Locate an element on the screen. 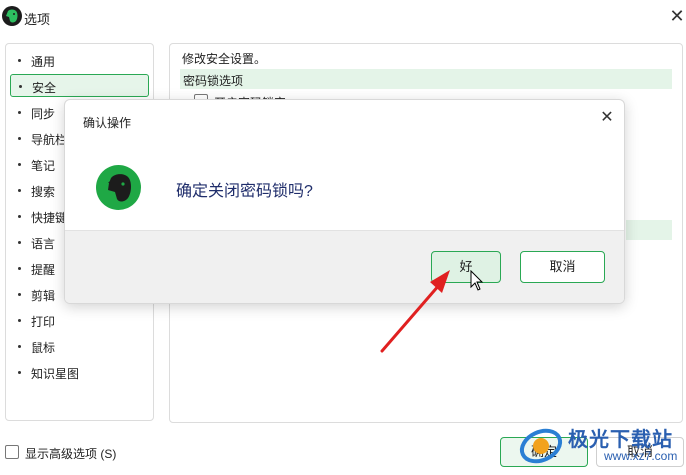 The image size is (686, 475). sidebar-item-label: 剪辑 is located at coordinates (43, 296).